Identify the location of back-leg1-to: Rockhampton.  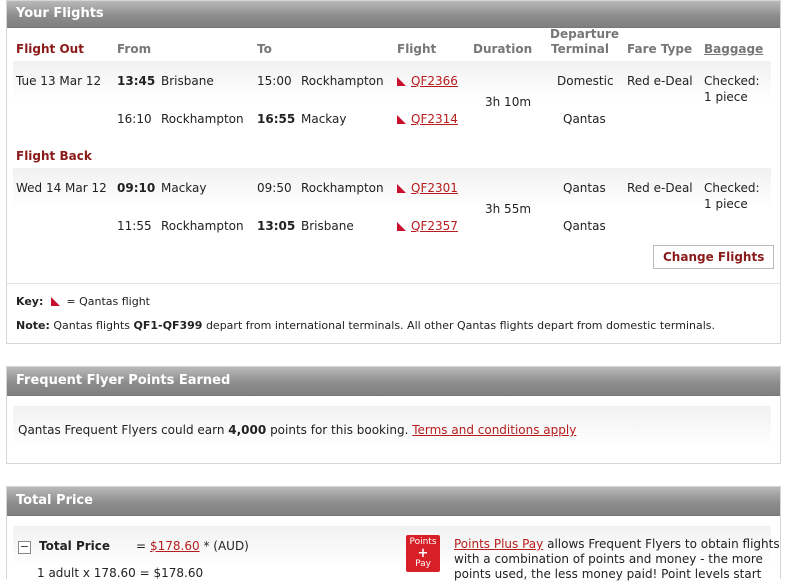
(342, 188).